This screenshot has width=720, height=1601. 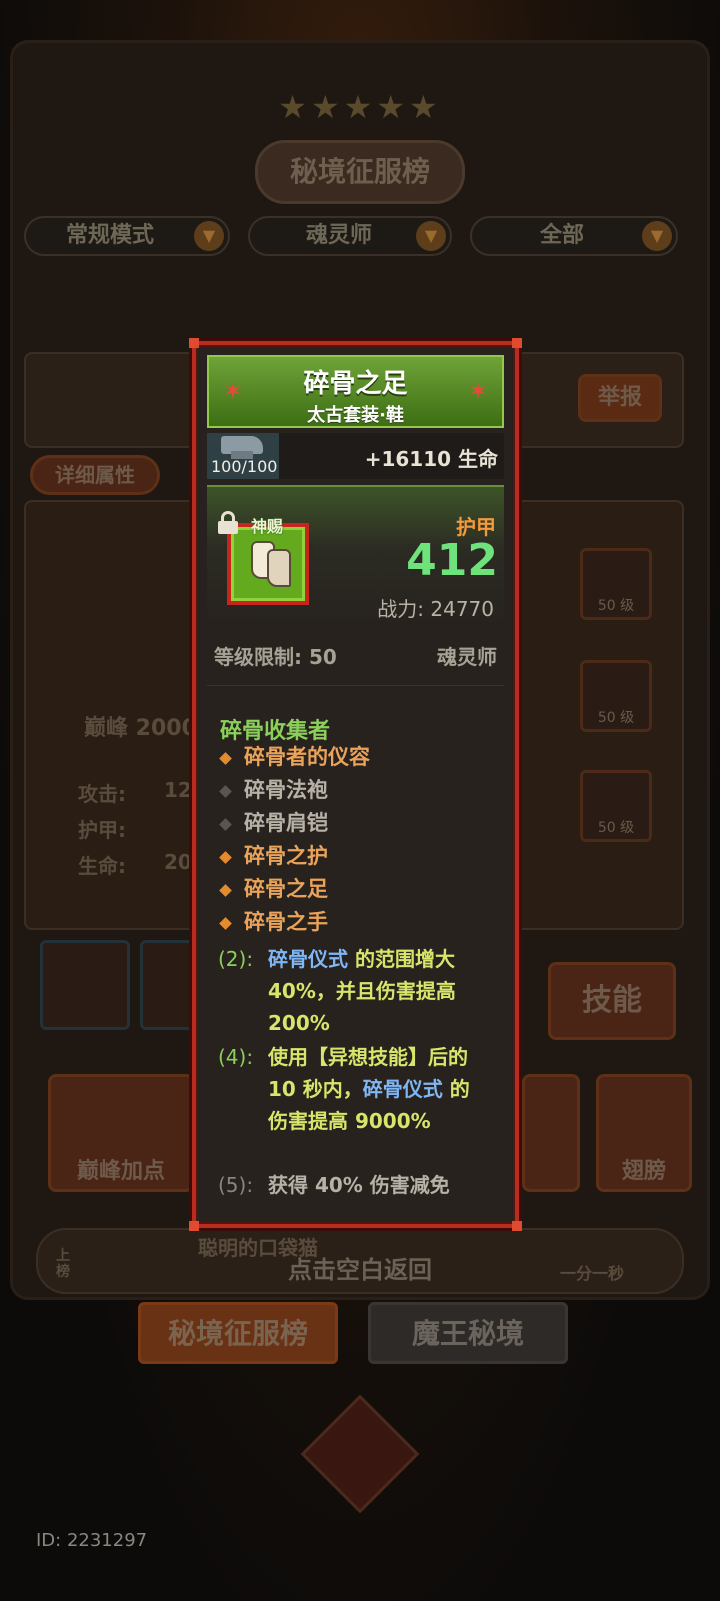 I want to click on tap-blank-hint: 点击空白返回, so click(x=360, y=1270).